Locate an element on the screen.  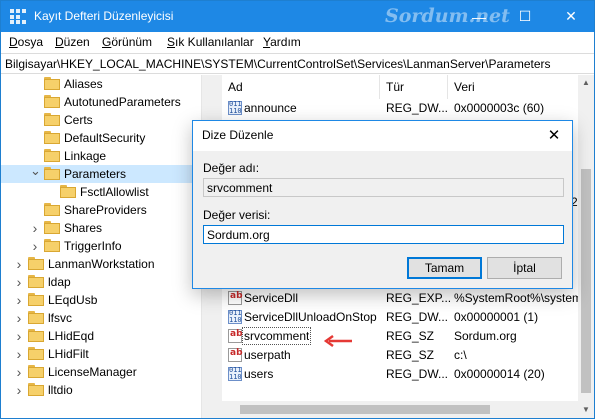
tree-item: FsctlAllowlist is located at coordinates (101, 192).